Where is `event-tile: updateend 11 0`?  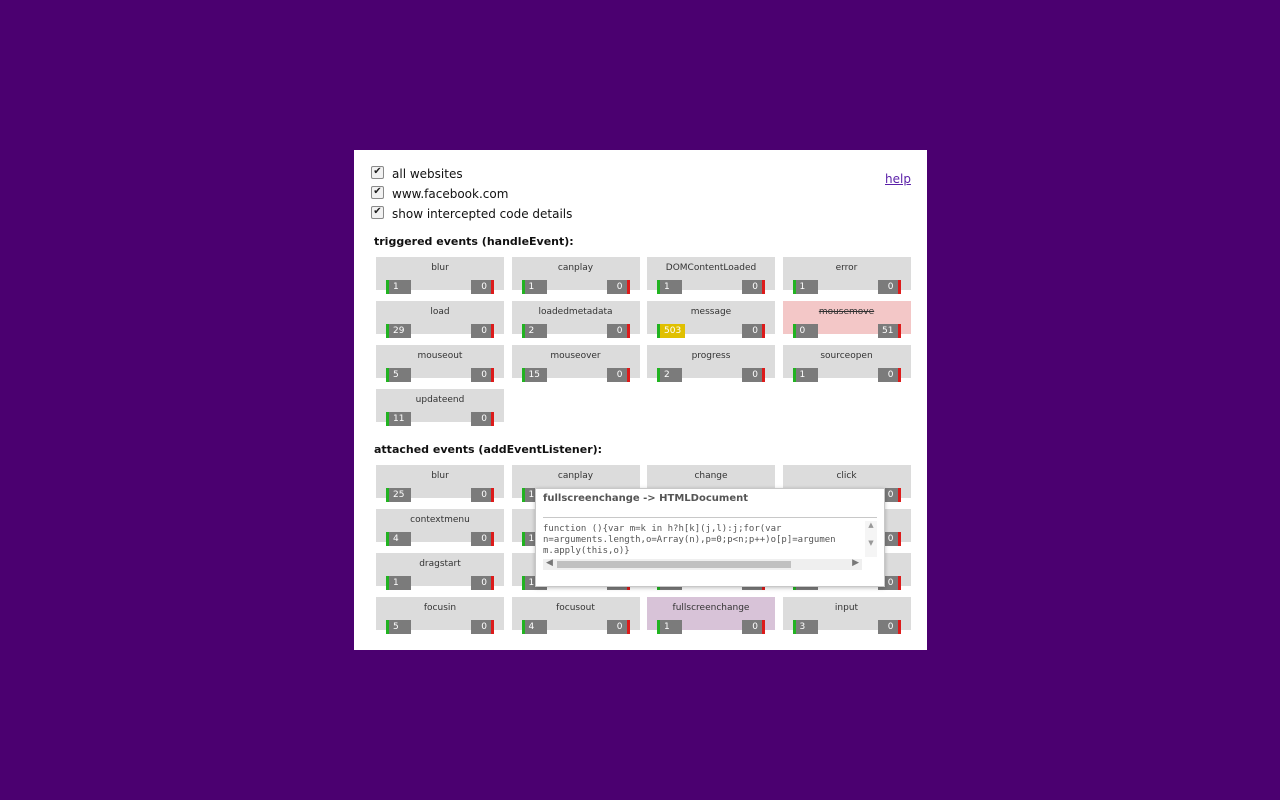 event-tile: updateend 11 0 is located at coordinates (440, 407).